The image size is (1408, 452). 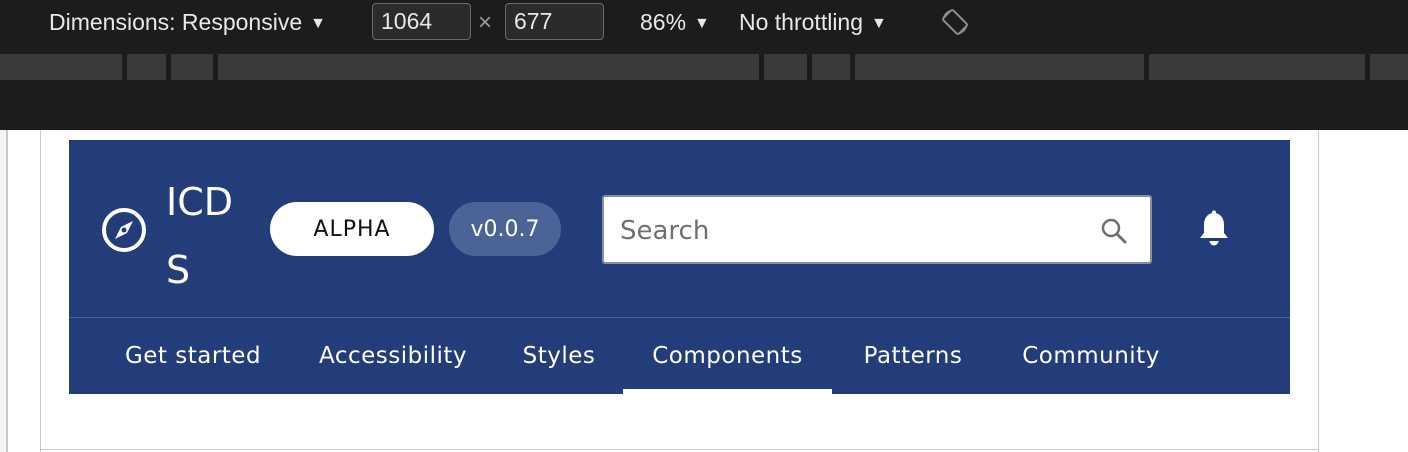 I want to click on nav-item-get-started: Get started, so click(x=193, y=356).